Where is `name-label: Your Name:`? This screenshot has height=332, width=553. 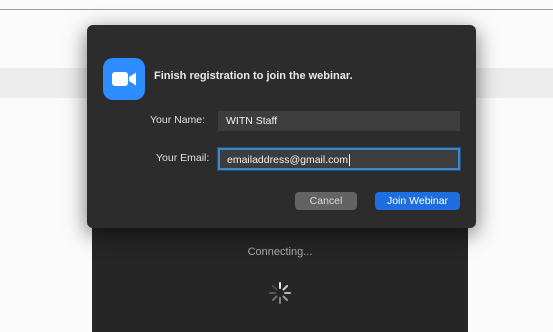 name-label: Your Name: is located at coordinates (178, 120).